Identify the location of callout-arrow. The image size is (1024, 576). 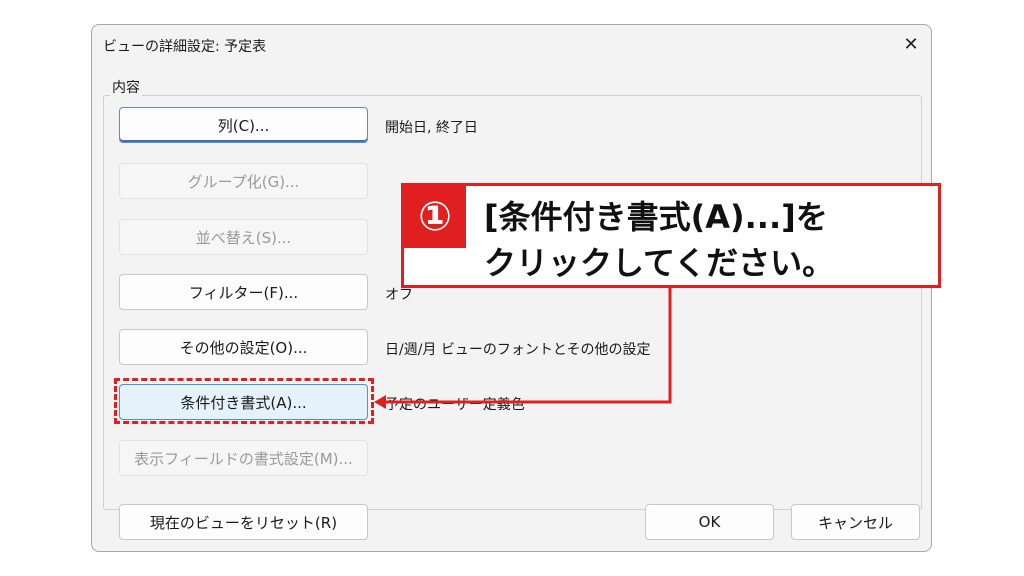
(523, 348).